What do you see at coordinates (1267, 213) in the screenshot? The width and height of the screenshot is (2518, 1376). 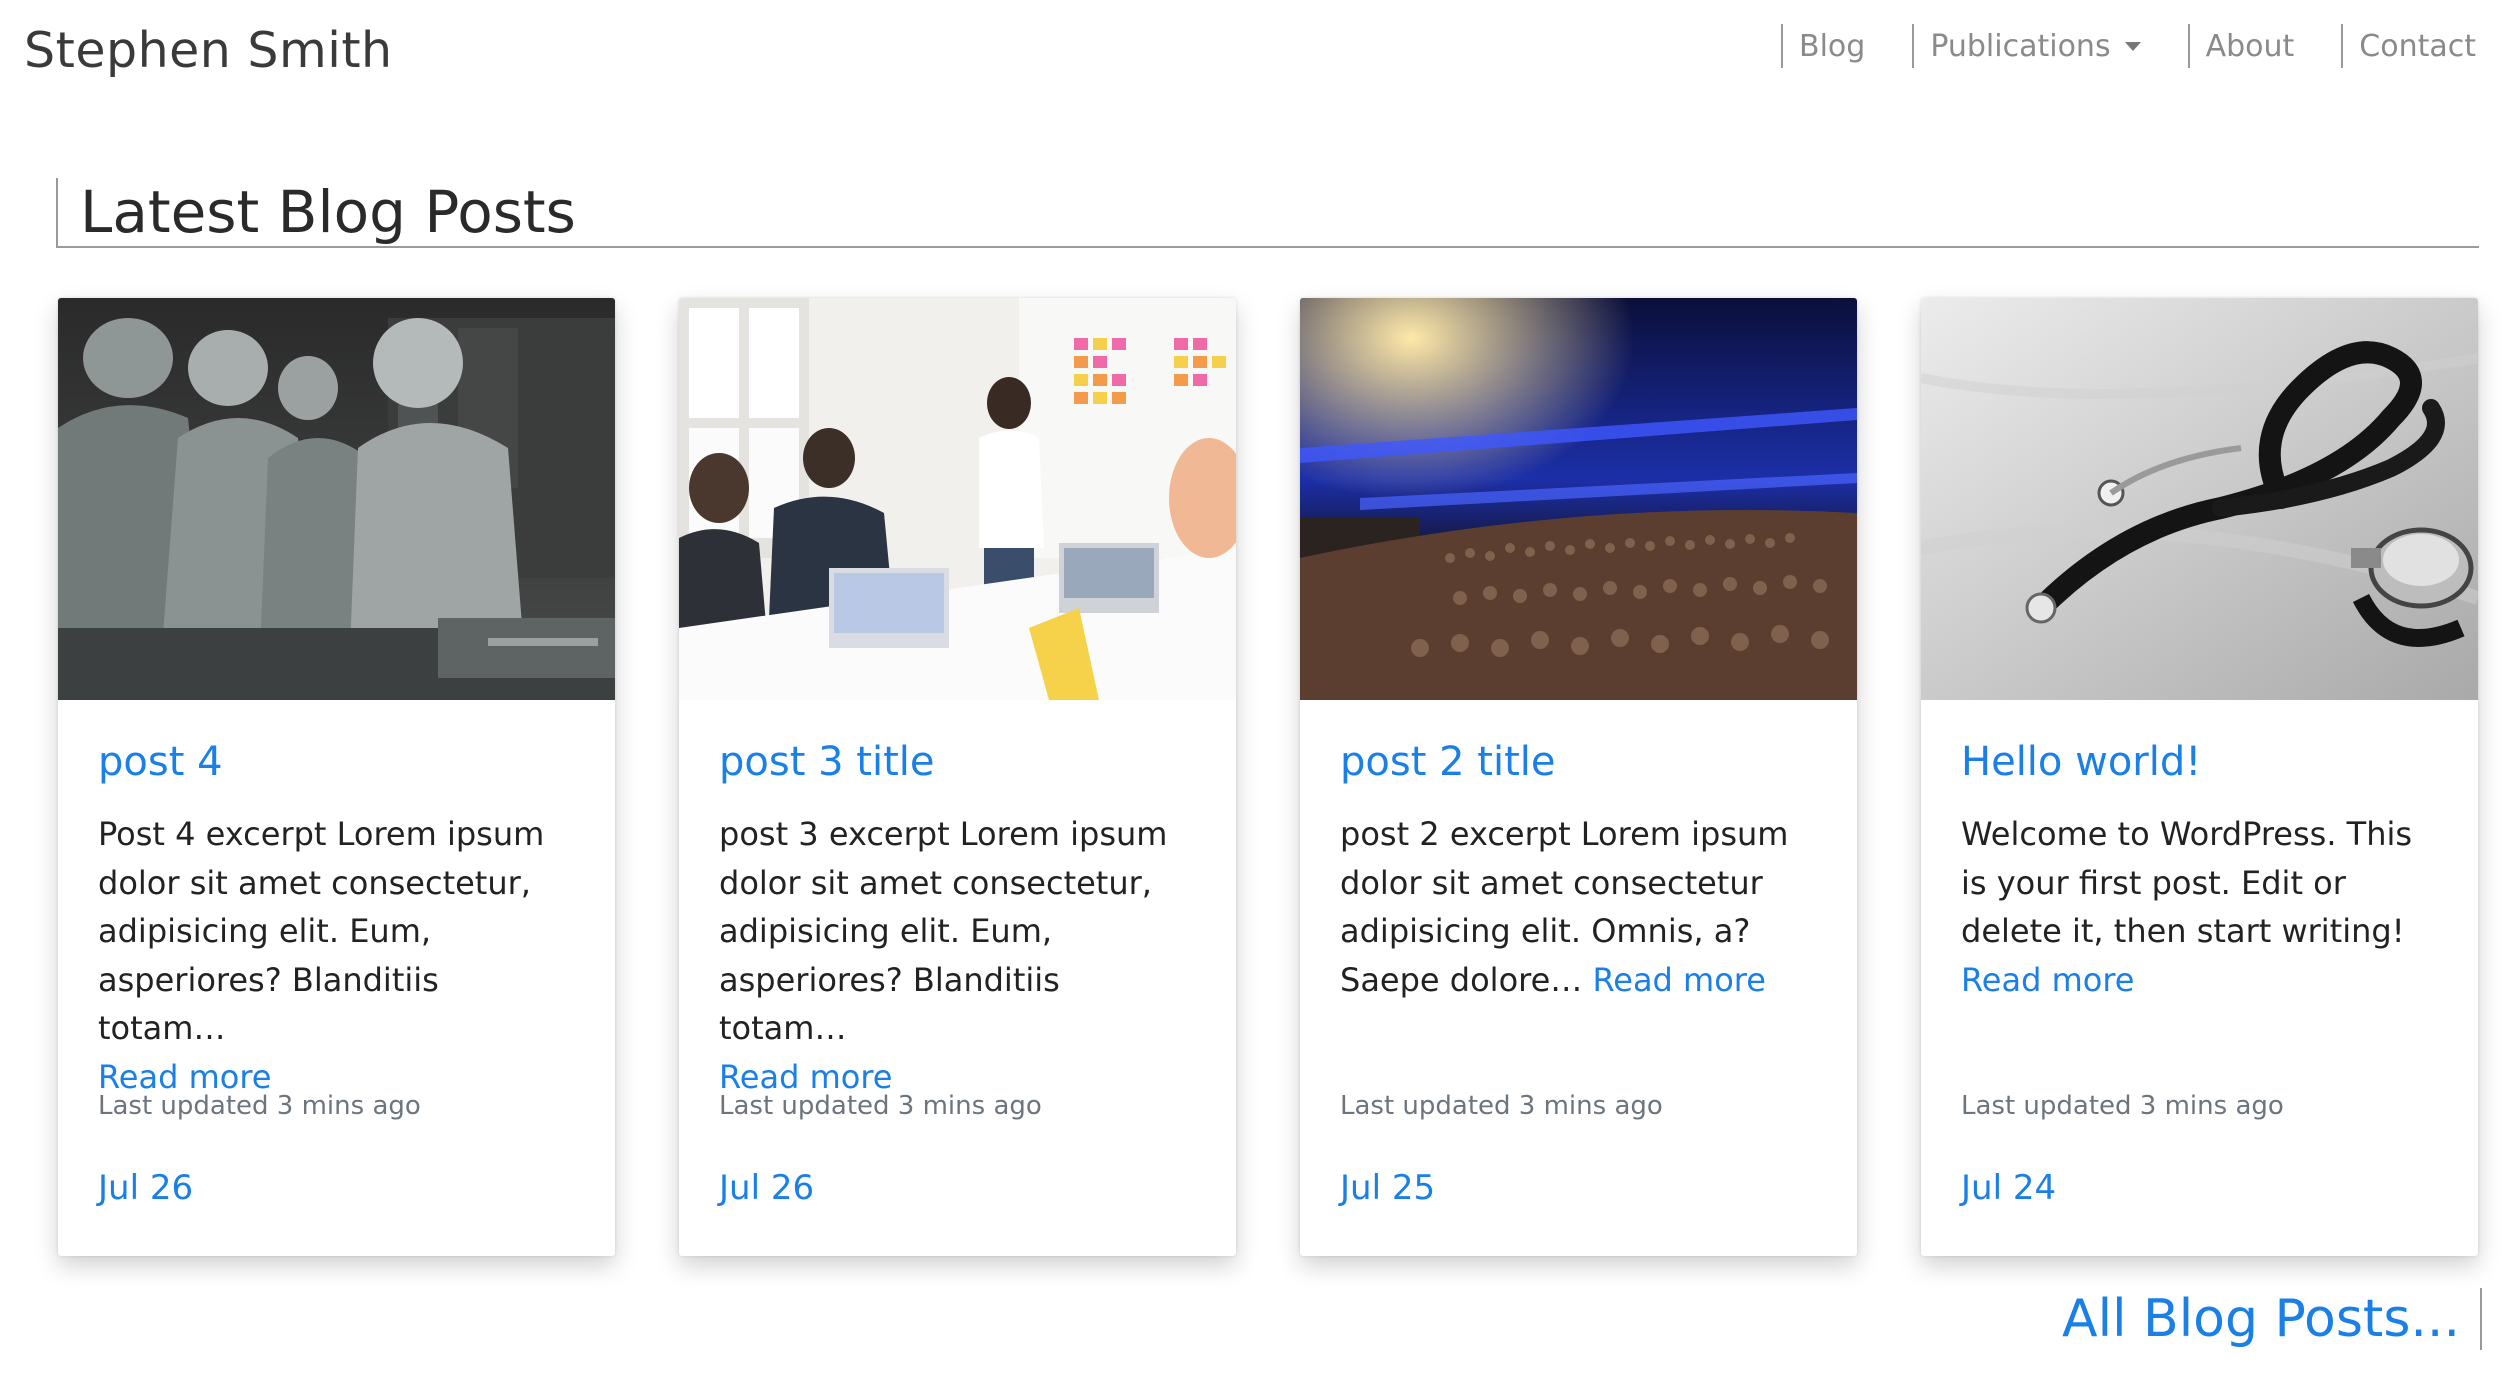 I see `section-header: Latest Blog Posts` at bounding box center [1267, 213].